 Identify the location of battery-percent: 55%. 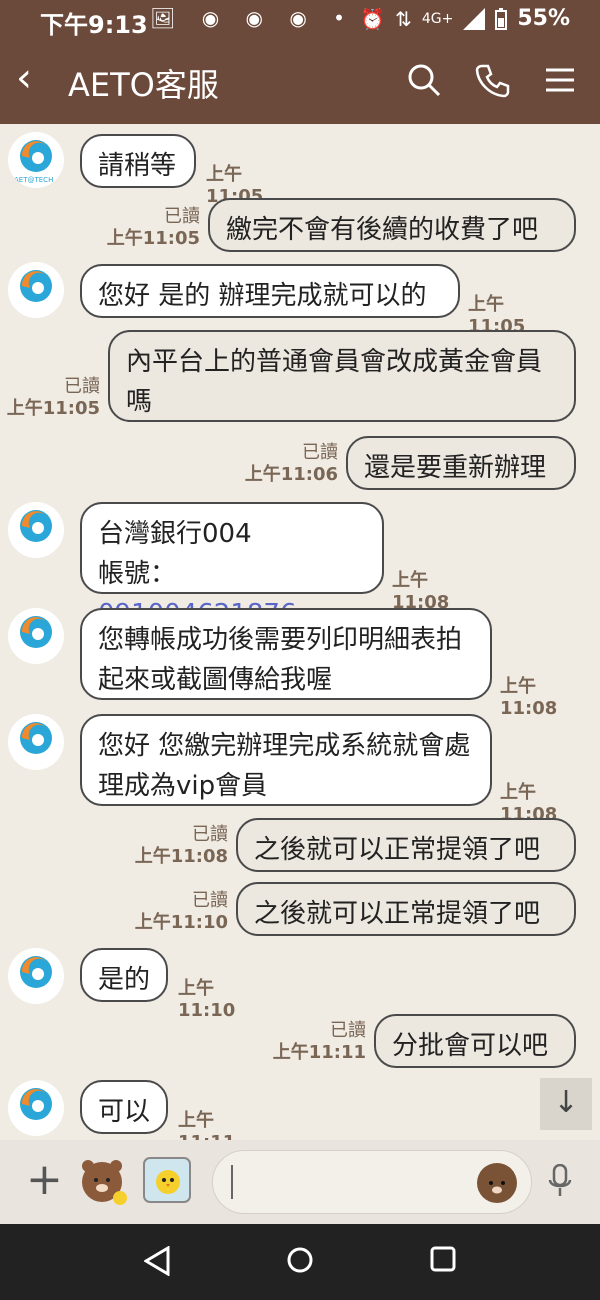
(543, 18).